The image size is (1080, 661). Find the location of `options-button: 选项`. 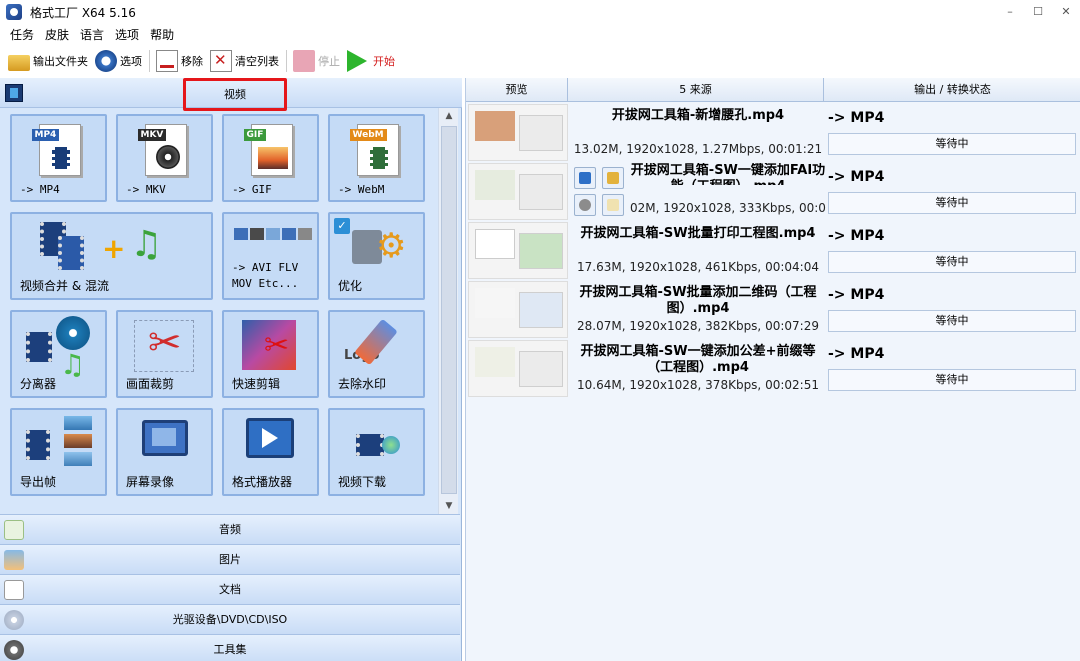

options-button: 选项 is located at coordinates (118, 61).